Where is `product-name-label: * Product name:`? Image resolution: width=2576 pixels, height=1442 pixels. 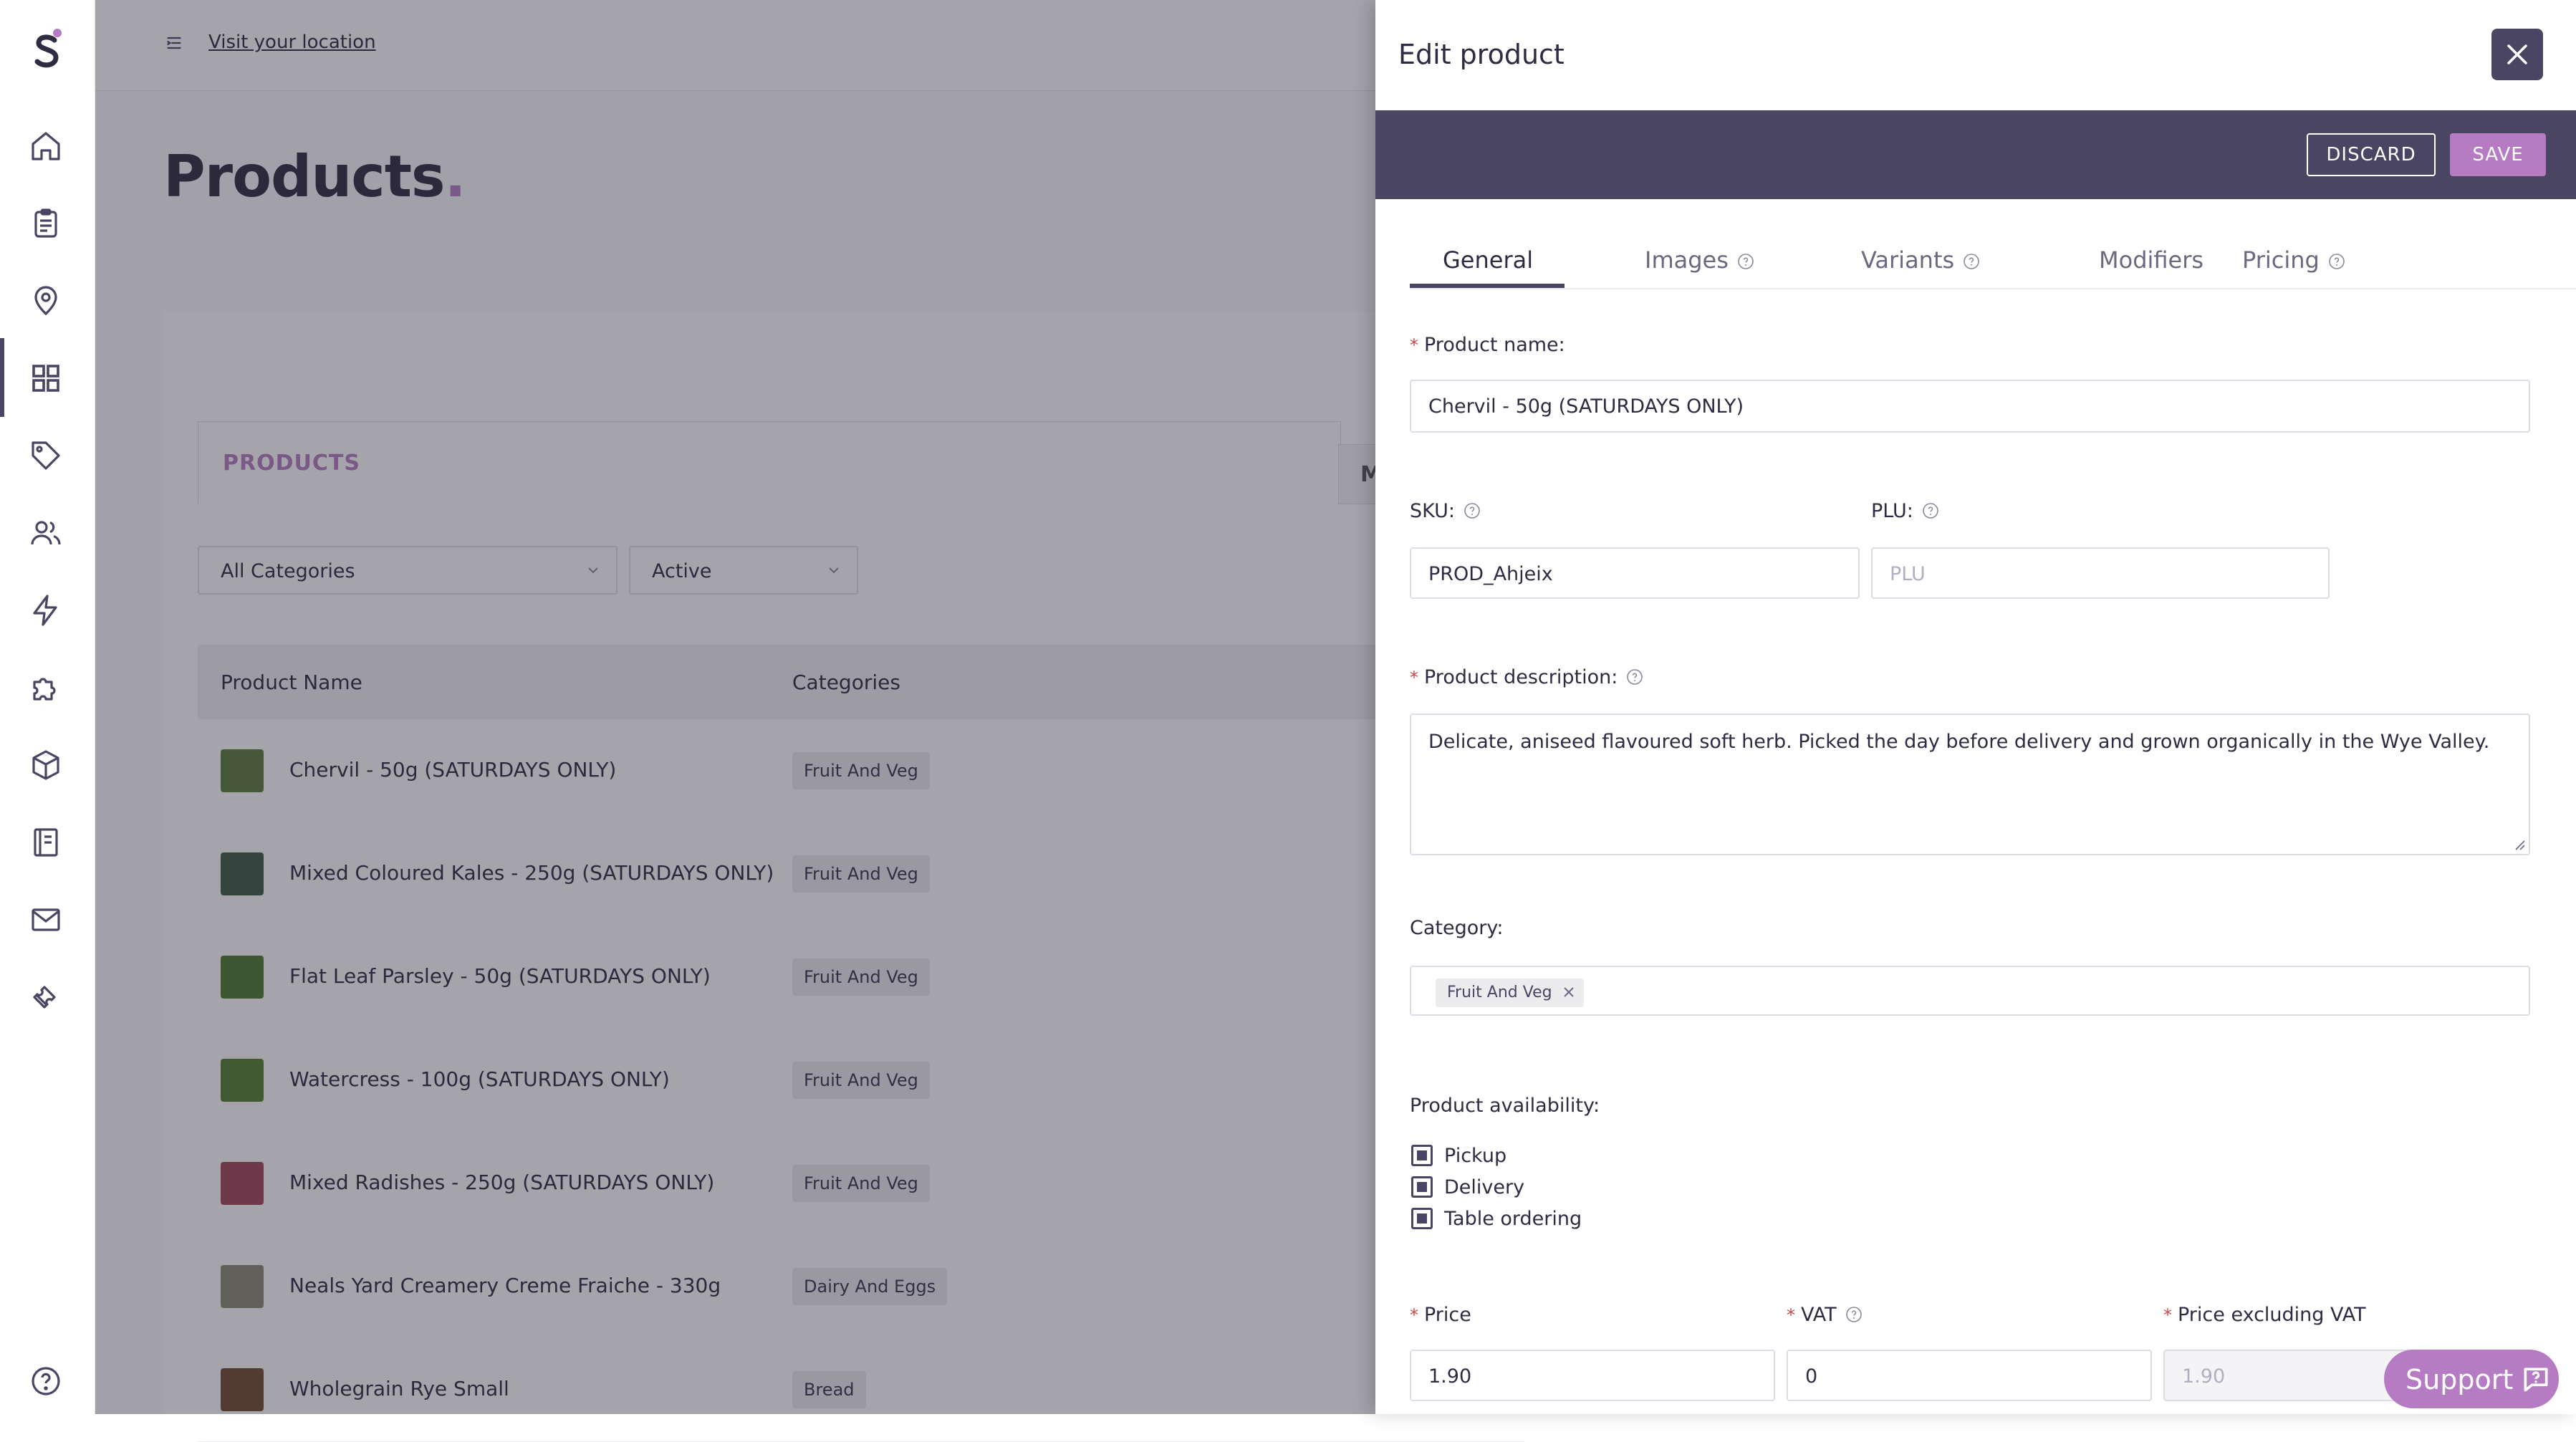
product-name-label: * Product name: is located at coordinates (1488, 345).